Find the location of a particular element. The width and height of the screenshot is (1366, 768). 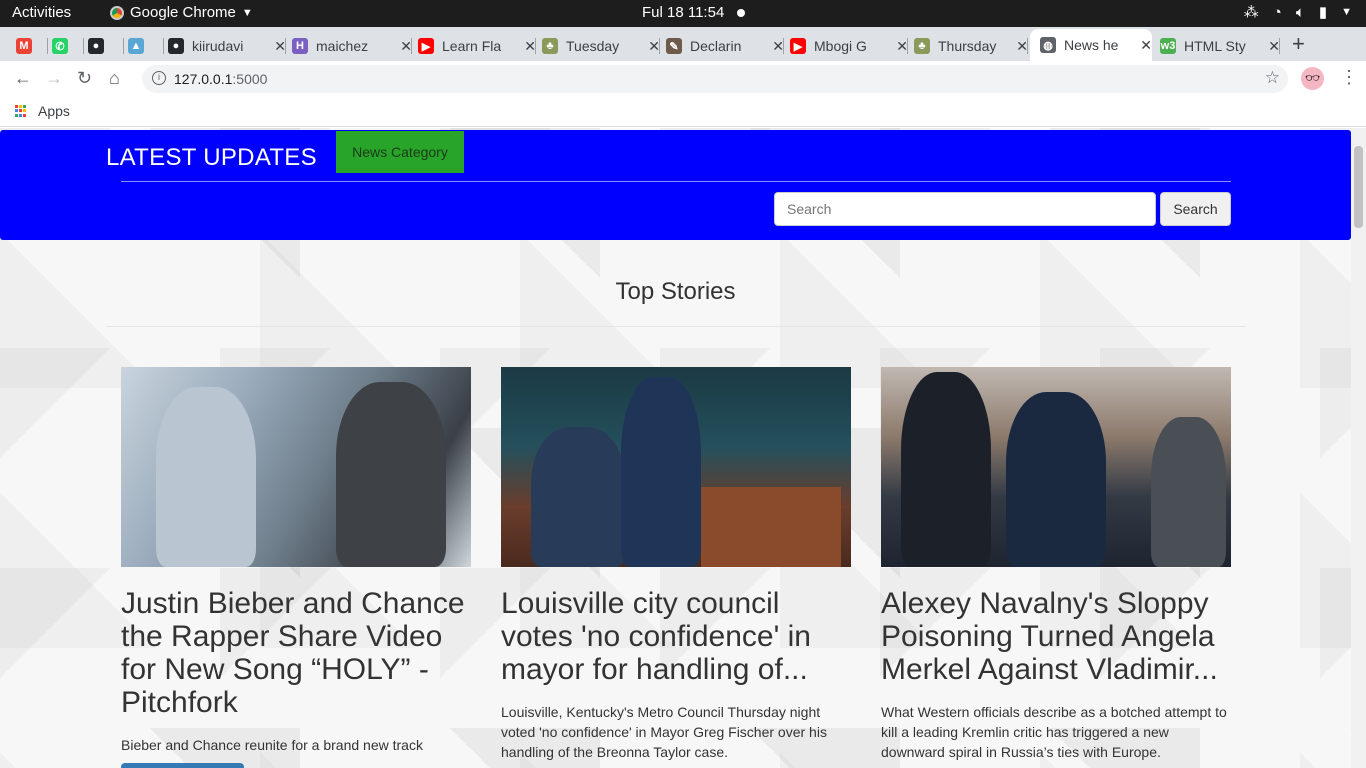

bookmark-star-icon: ☆ is located at coordinates (1272, 78).